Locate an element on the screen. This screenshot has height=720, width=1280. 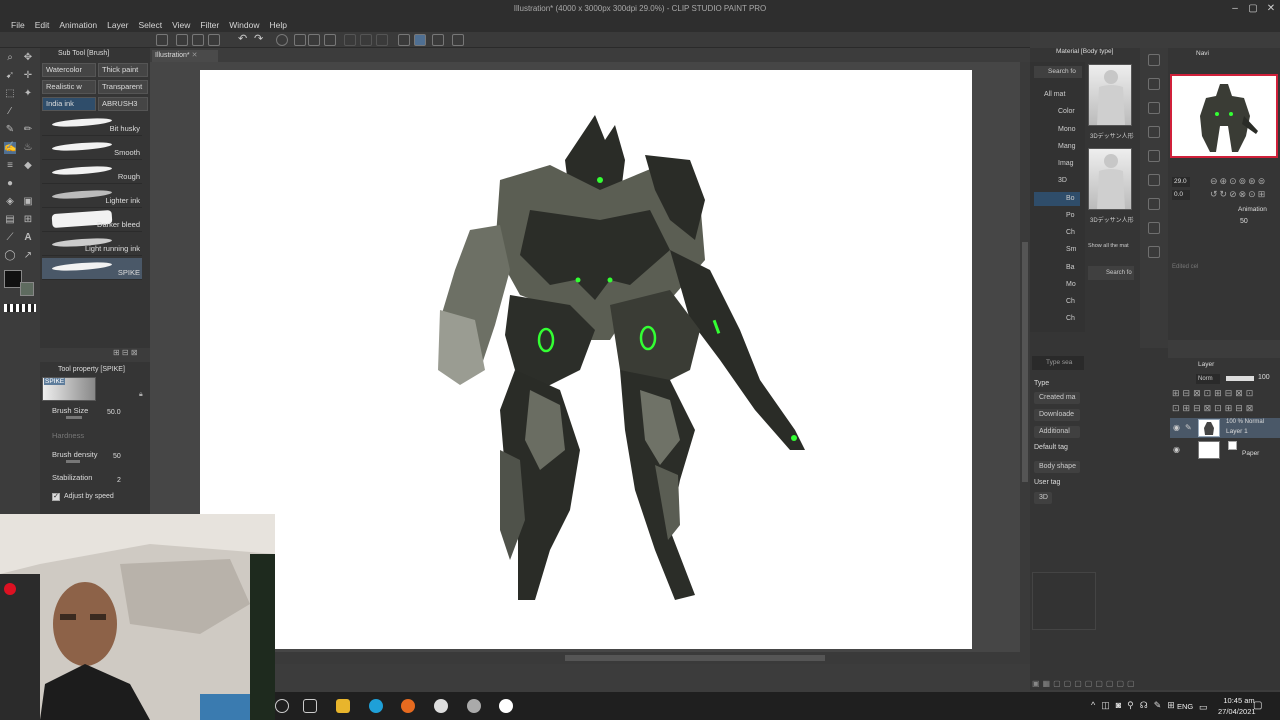
balloon-icon: ◯ is located at coordinates (10, 256).